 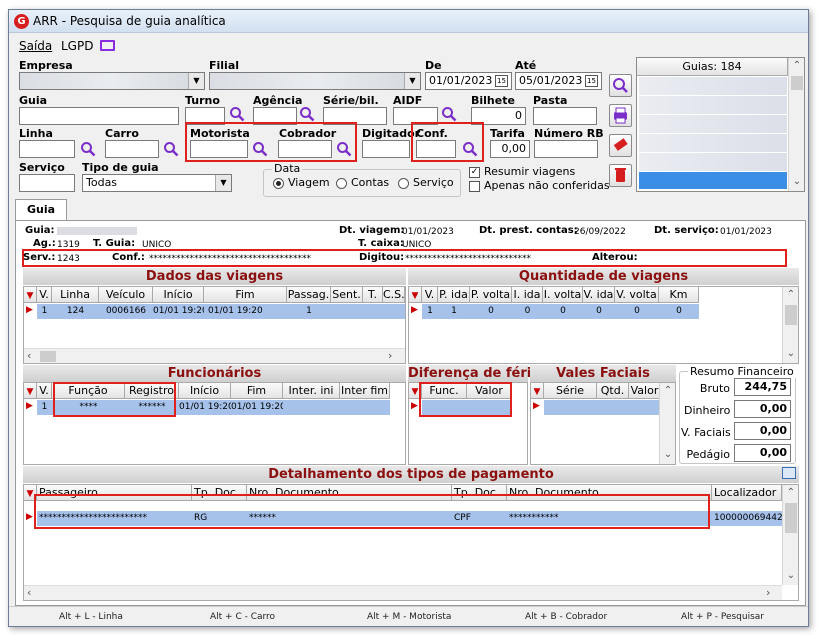 I want to click on numero-rb-input, so click(x=566, y=149).